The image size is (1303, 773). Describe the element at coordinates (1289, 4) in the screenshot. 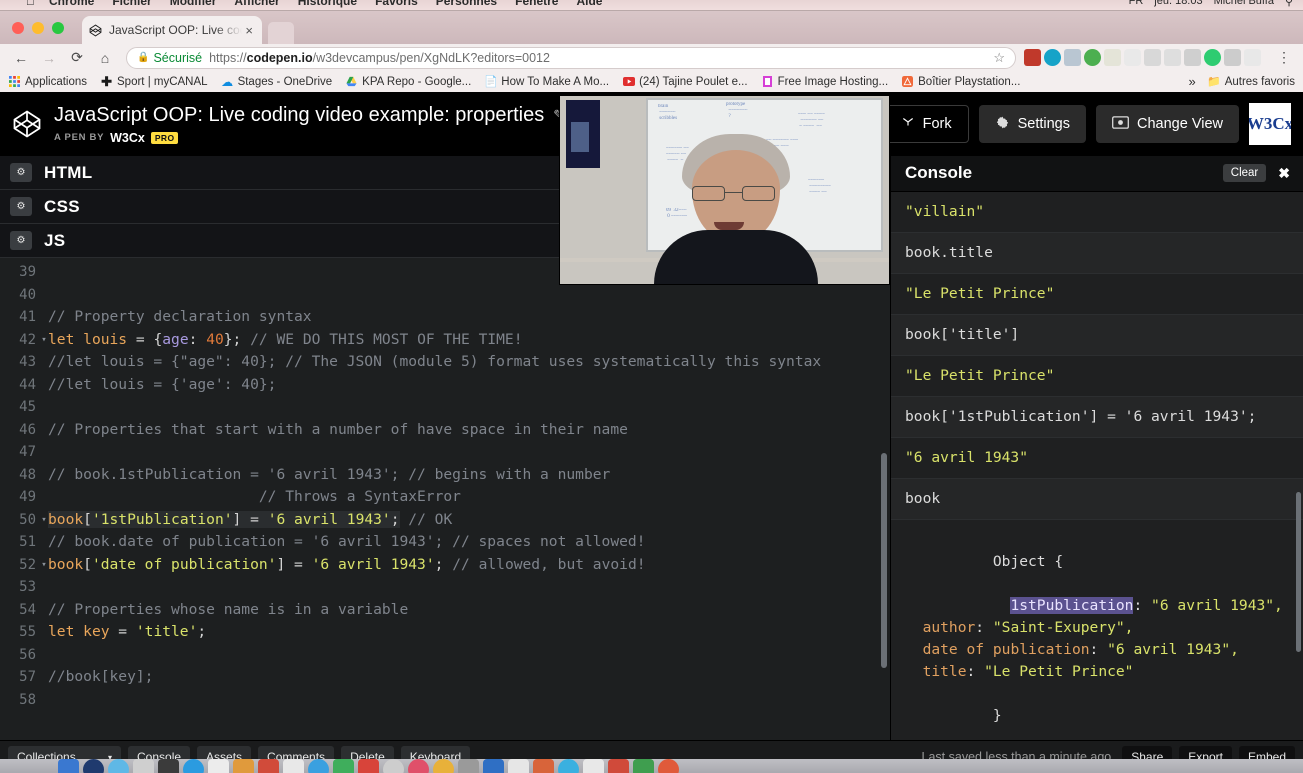

I see `spotlight-icon: ⚲` at that location.